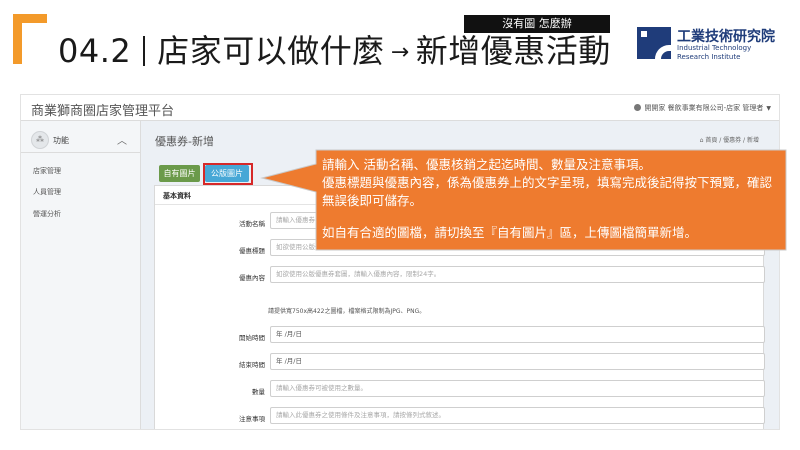 The image size is (800, 450). Describe the element at coordinates (103, 111) in the screenshot. I see `app-title: 商業獅商圈店家管理平台` at that location.